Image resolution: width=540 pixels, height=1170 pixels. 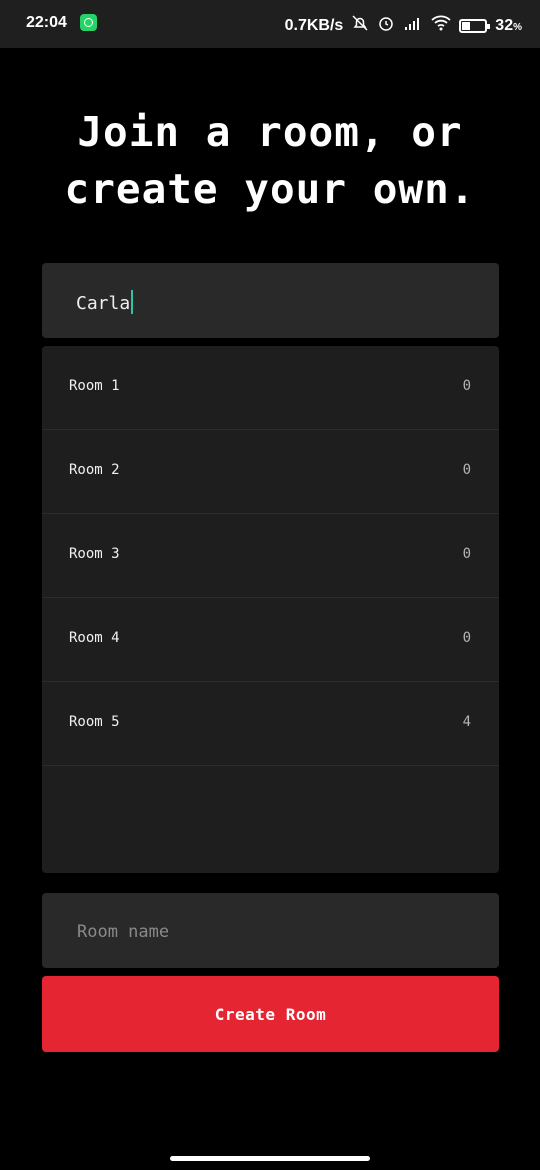 I want to click on status-right: 0.7KB/s 32%, so click(x=403, y=25).